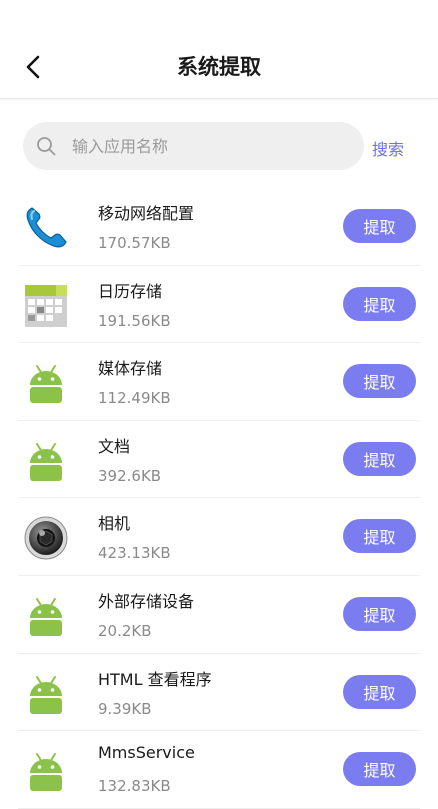  Describe the element at coordinates (134, 398) in the screenshot. I see `app-size: 112.49KB` at that location.